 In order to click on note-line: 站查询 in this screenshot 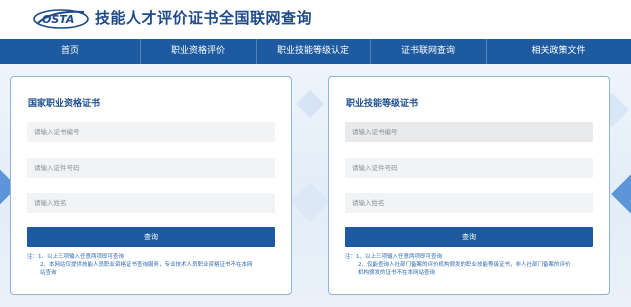, I will do `click(48, 273)`.